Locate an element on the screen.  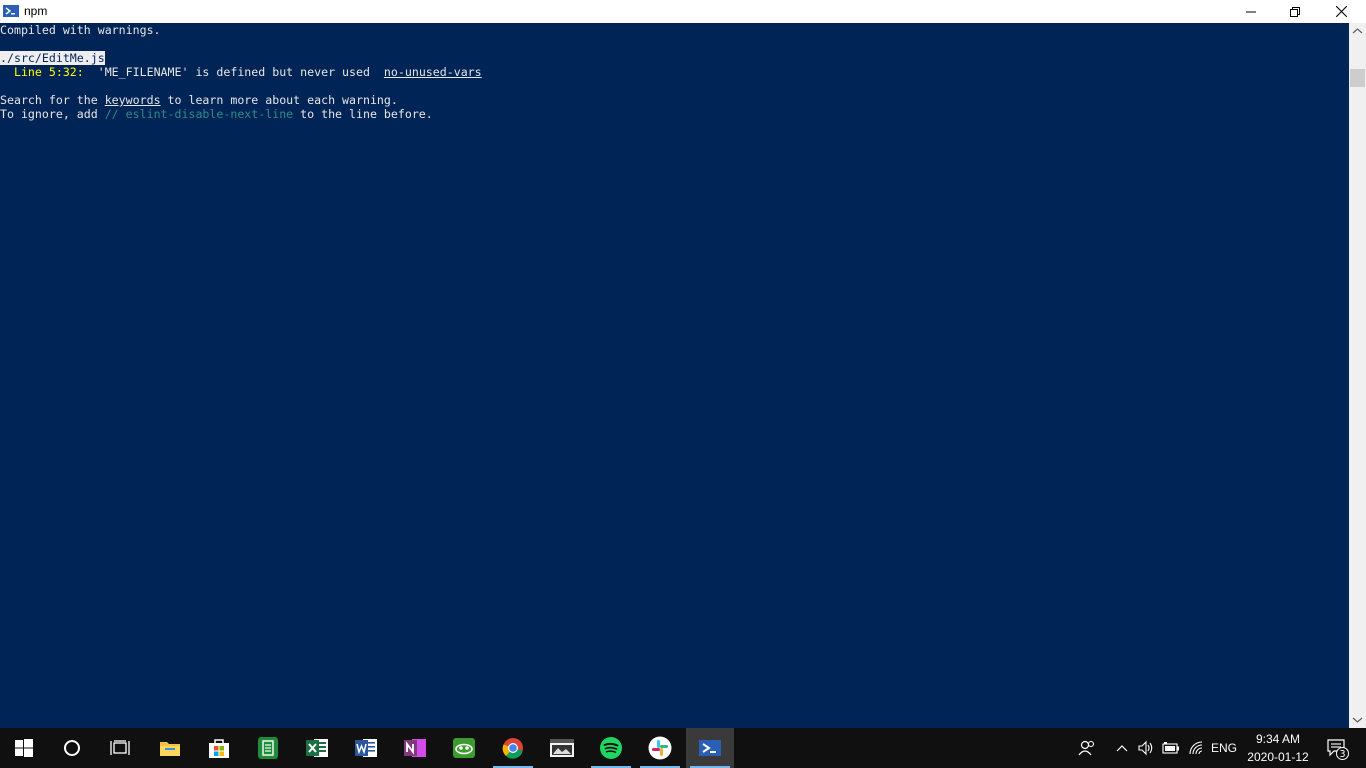
taskbar-app-cloud is located at coordinates (464, 748).